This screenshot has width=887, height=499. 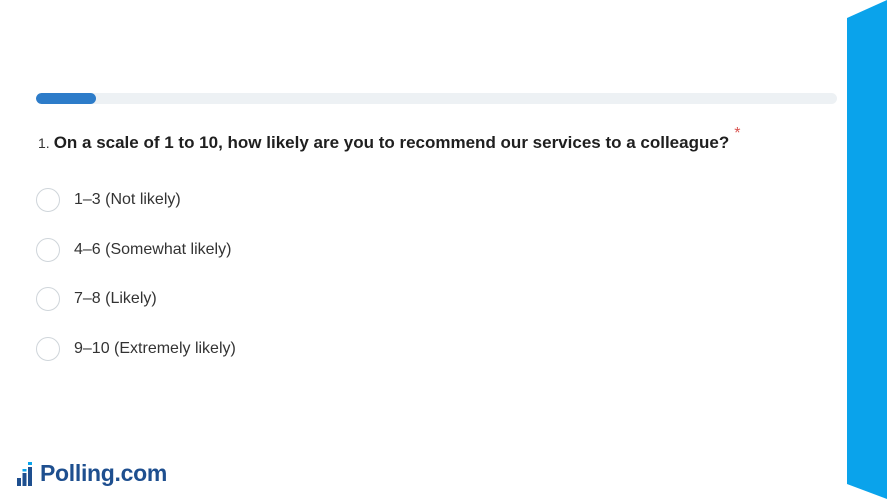 What do you see at coordinates (867, 249) in the screenshot?
I see `side-accent-bar` at bounding box center [867, 249].